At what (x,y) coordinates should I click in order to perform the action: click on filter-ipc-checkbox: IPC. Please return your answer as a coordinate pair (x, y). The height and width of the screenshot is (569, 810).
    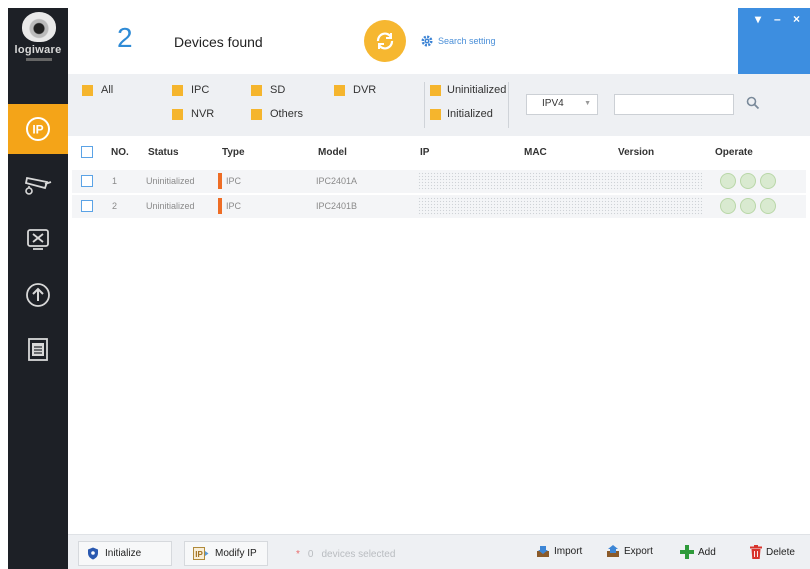
    Looking at the image, I should click on (190, 90).